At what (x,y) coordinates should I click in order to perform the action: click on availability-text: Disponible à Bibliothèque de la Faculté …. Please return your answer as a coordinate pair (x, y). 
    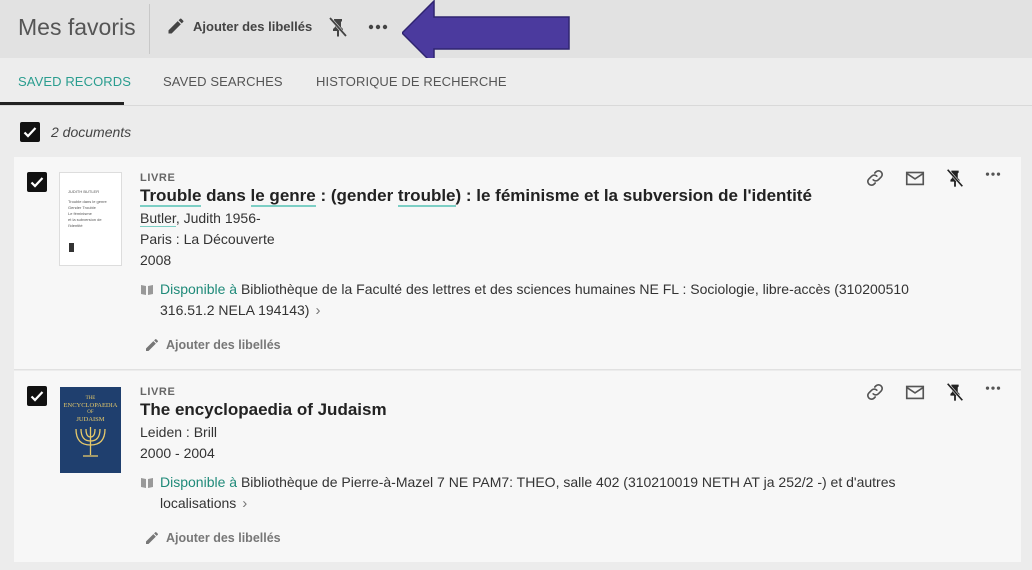
    Looking at the image, I should click on (534, 300).